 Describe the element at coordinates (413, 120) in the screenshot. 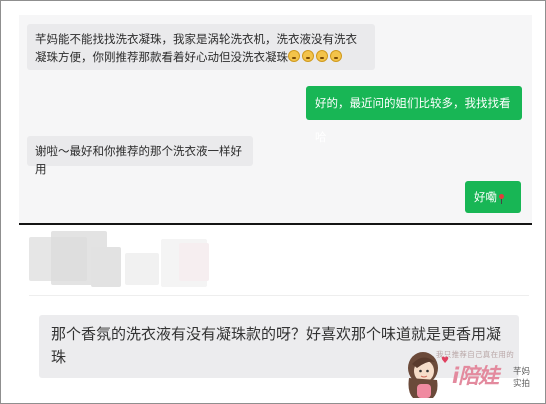

I see `message-text: 好的，最近问的姐们比较多，我找找看哈` at that location.